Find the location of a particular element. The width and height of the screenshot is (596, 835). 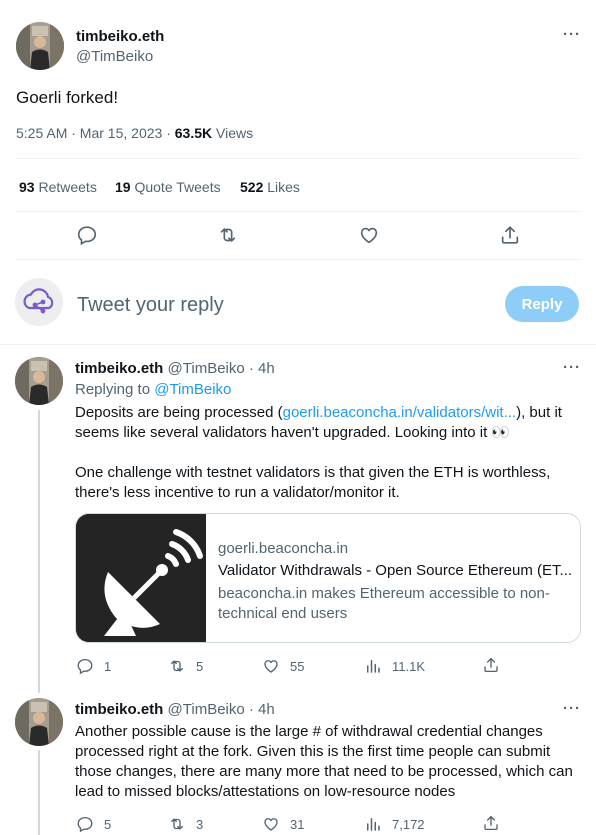

reply-action: 1 is located at coordinates (93, 666).